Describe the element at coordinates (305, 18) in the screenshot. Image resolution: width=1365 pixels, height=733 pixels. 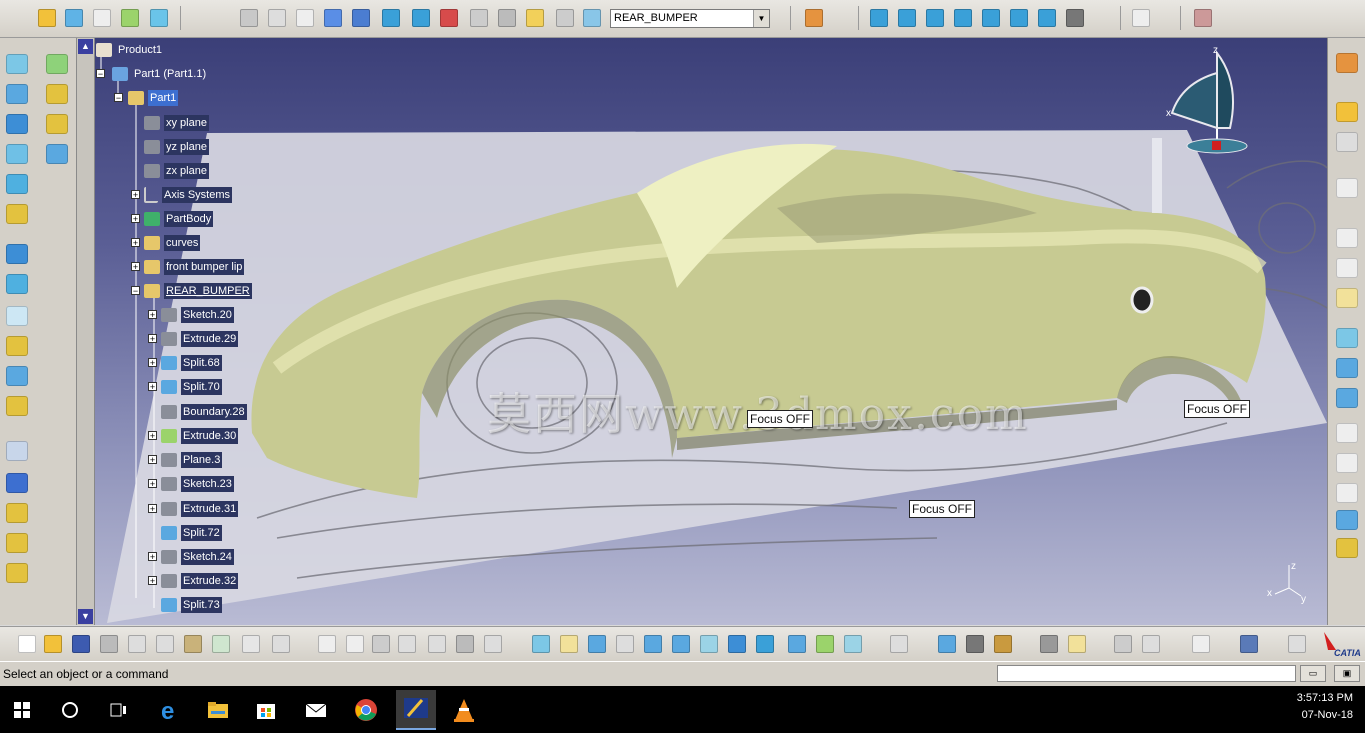
I see `axis-icon` at that location.